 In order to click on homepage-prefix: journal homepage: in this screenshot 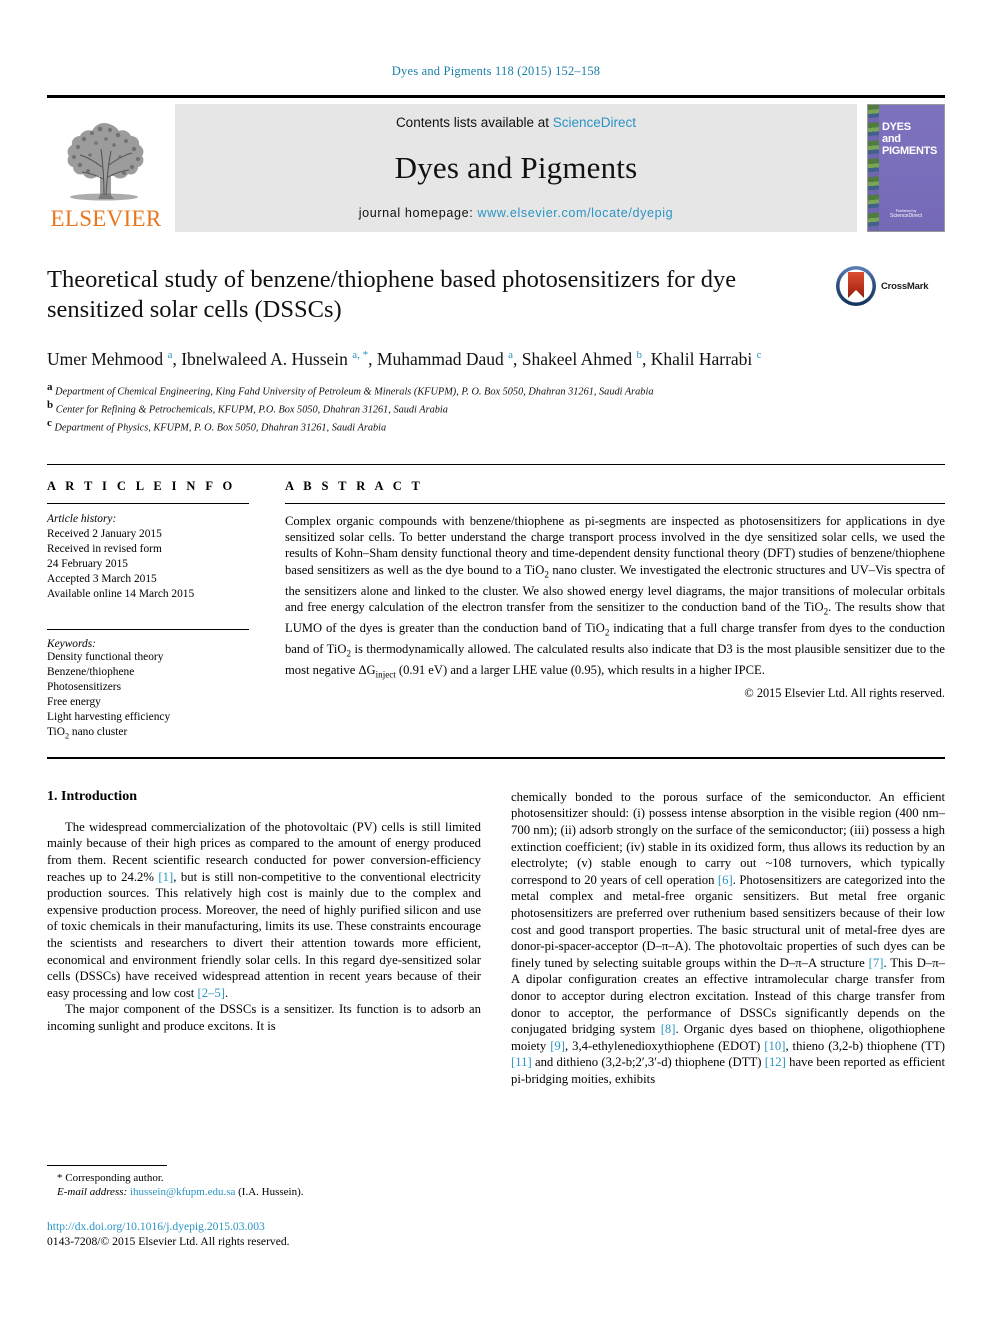, I will do `click(418, 213)`.